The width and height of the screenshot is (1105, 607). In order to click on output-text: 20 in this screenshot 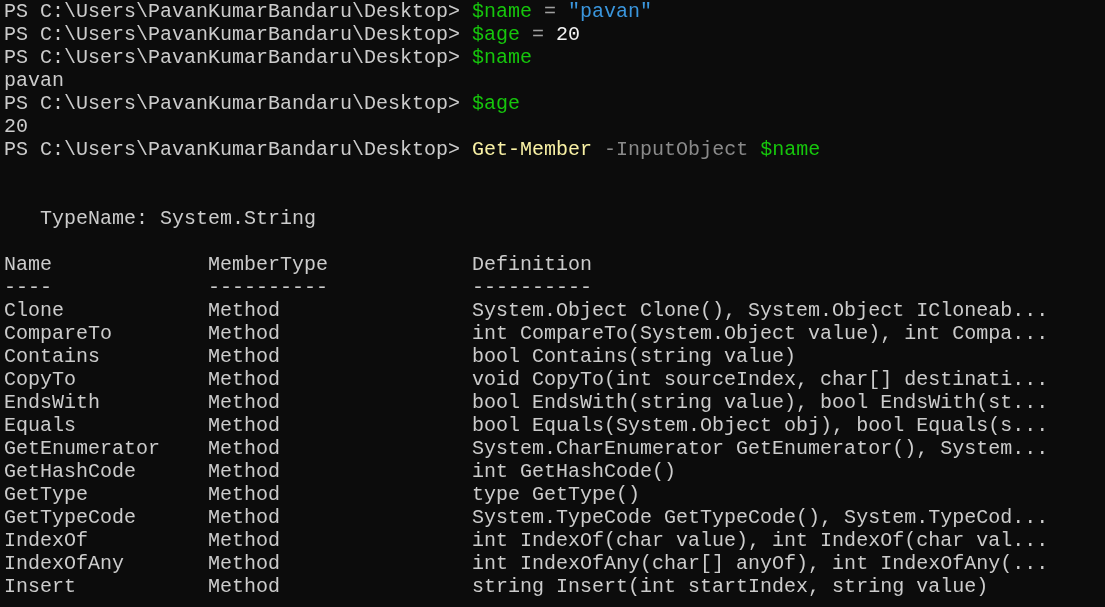, I will do `click(16, 126)`.